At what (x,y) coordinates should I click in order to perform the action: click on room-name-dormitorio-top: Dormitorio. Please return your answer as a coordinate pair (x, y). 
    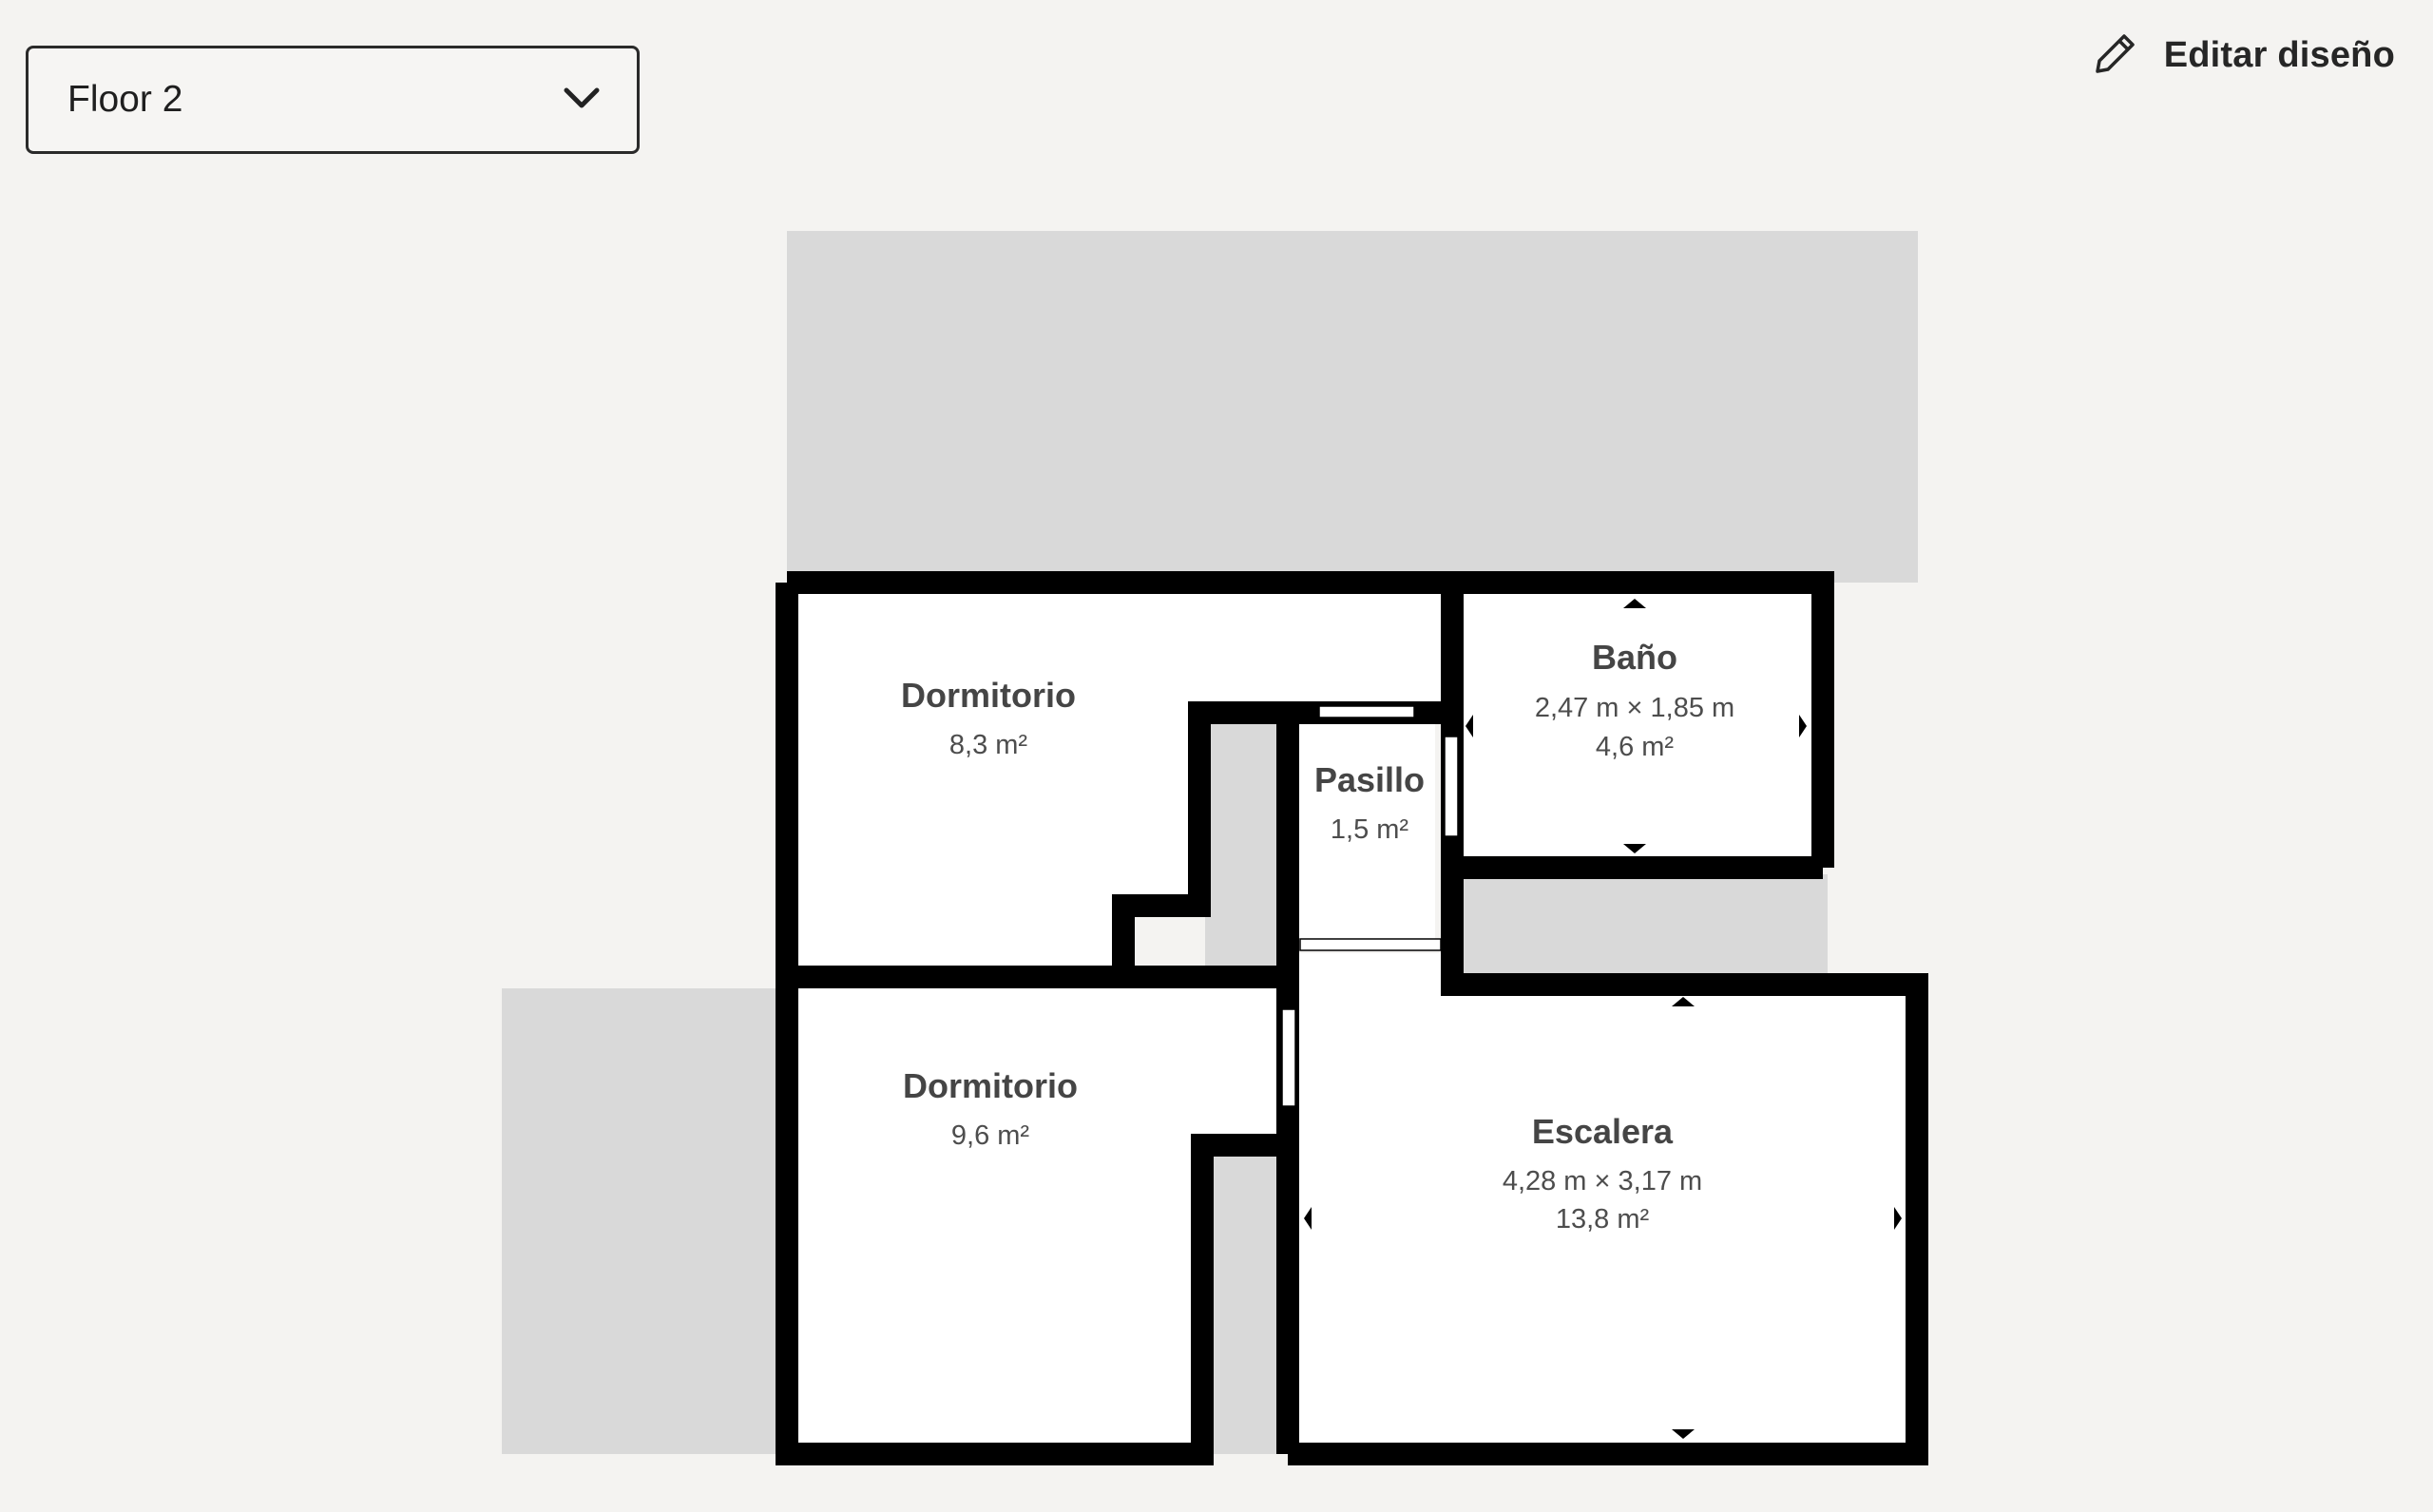
    Looking at the image, I should click on (988, 695).